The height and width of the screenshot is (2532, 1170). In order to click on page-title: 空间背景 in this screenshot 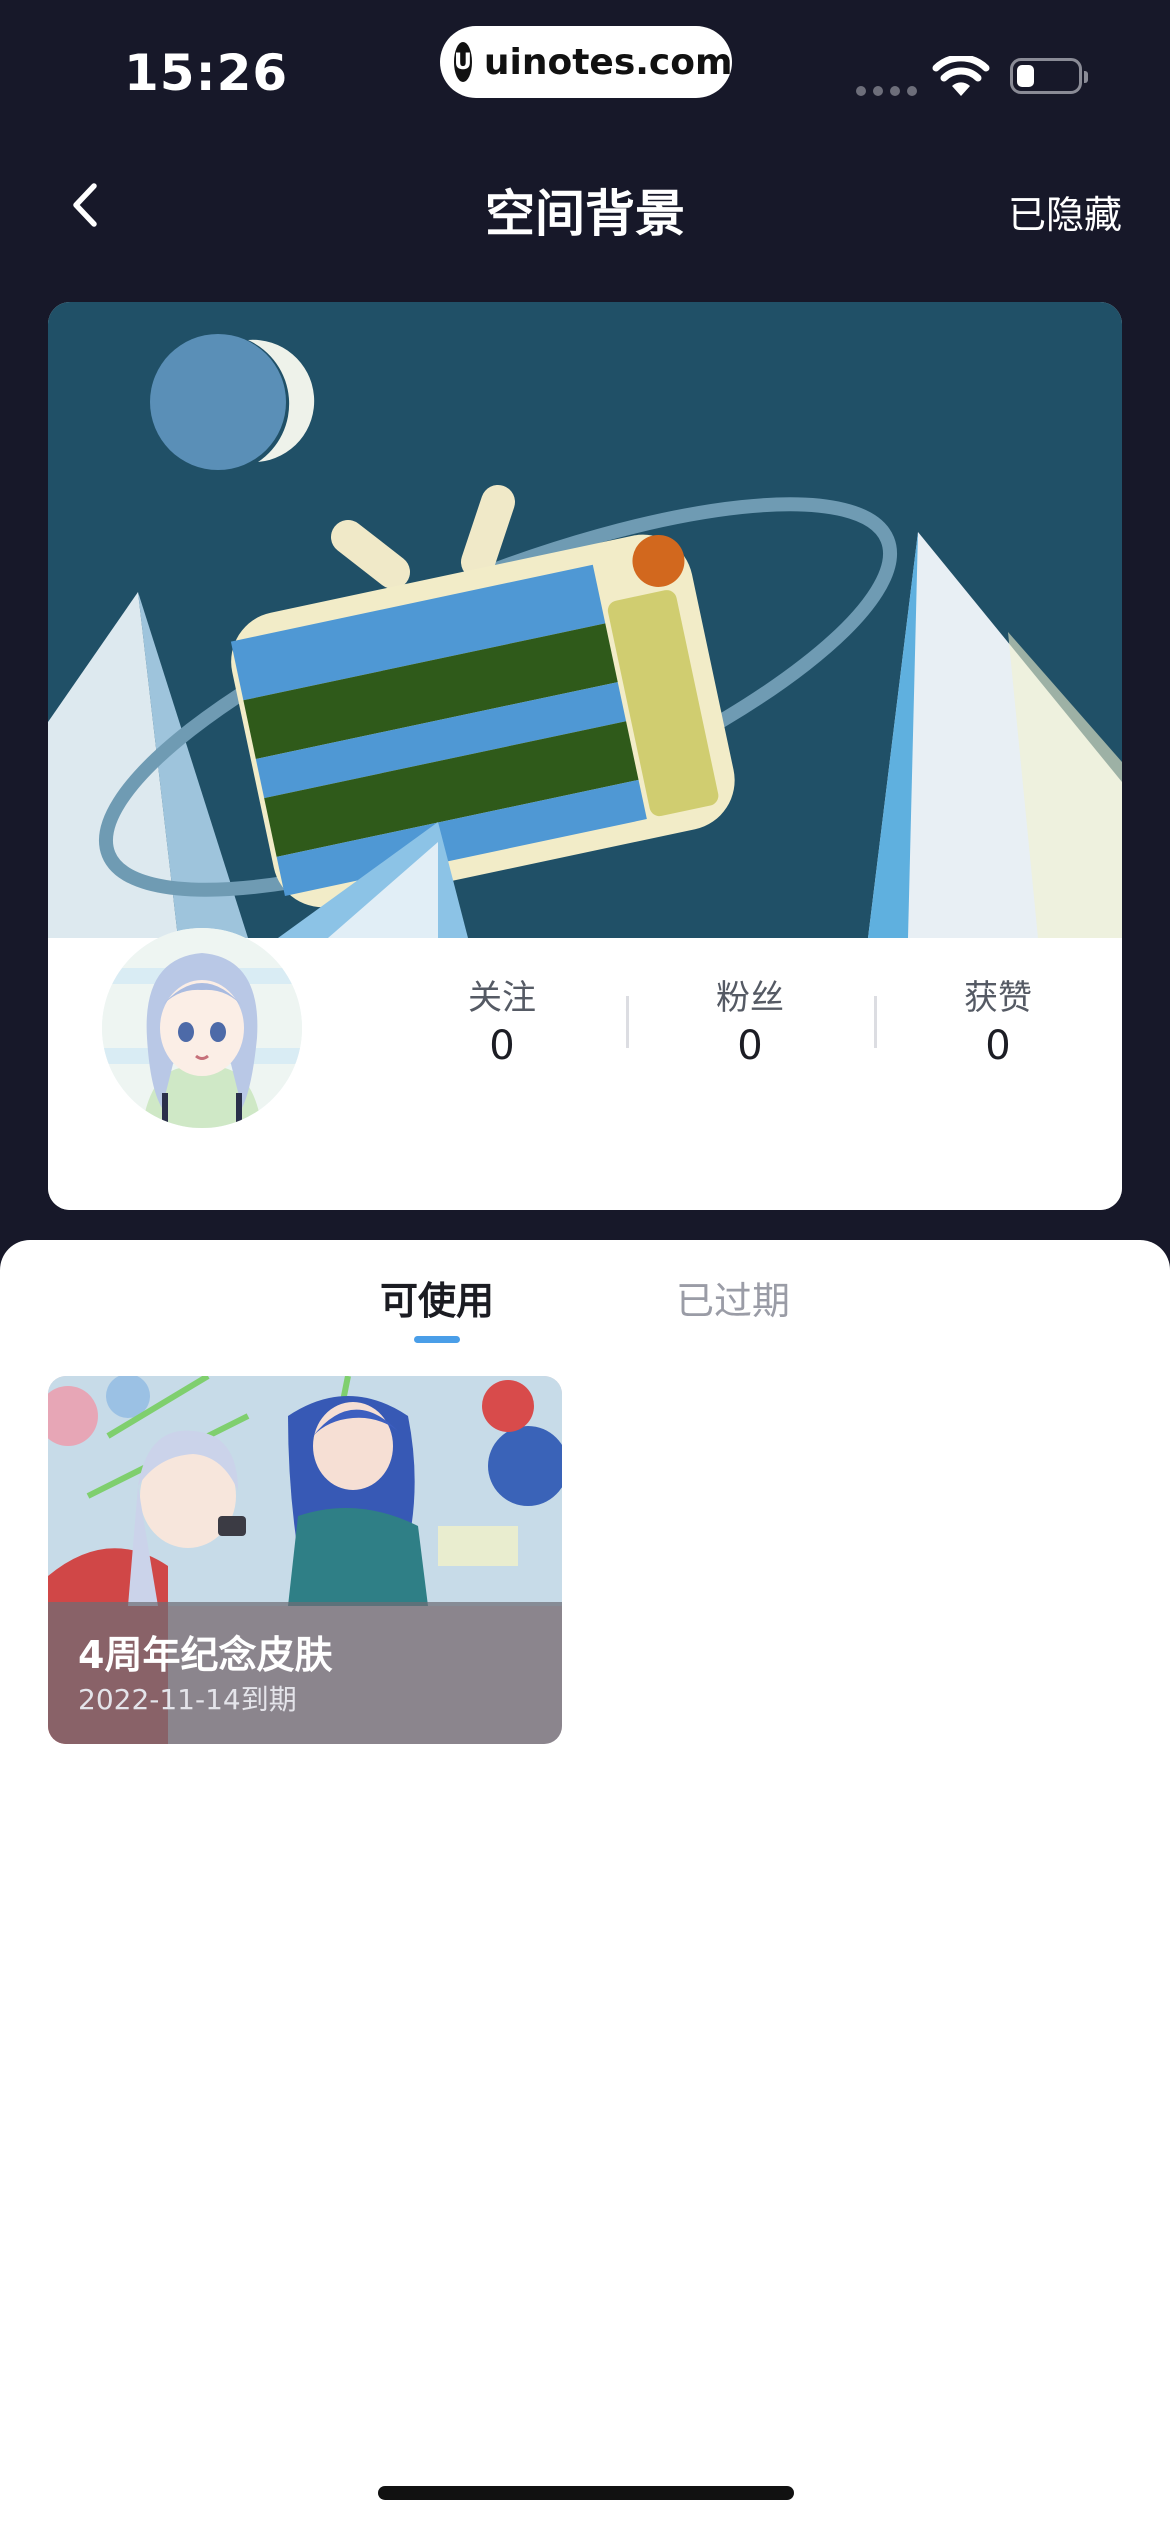, I will do `click(585, 214)`.